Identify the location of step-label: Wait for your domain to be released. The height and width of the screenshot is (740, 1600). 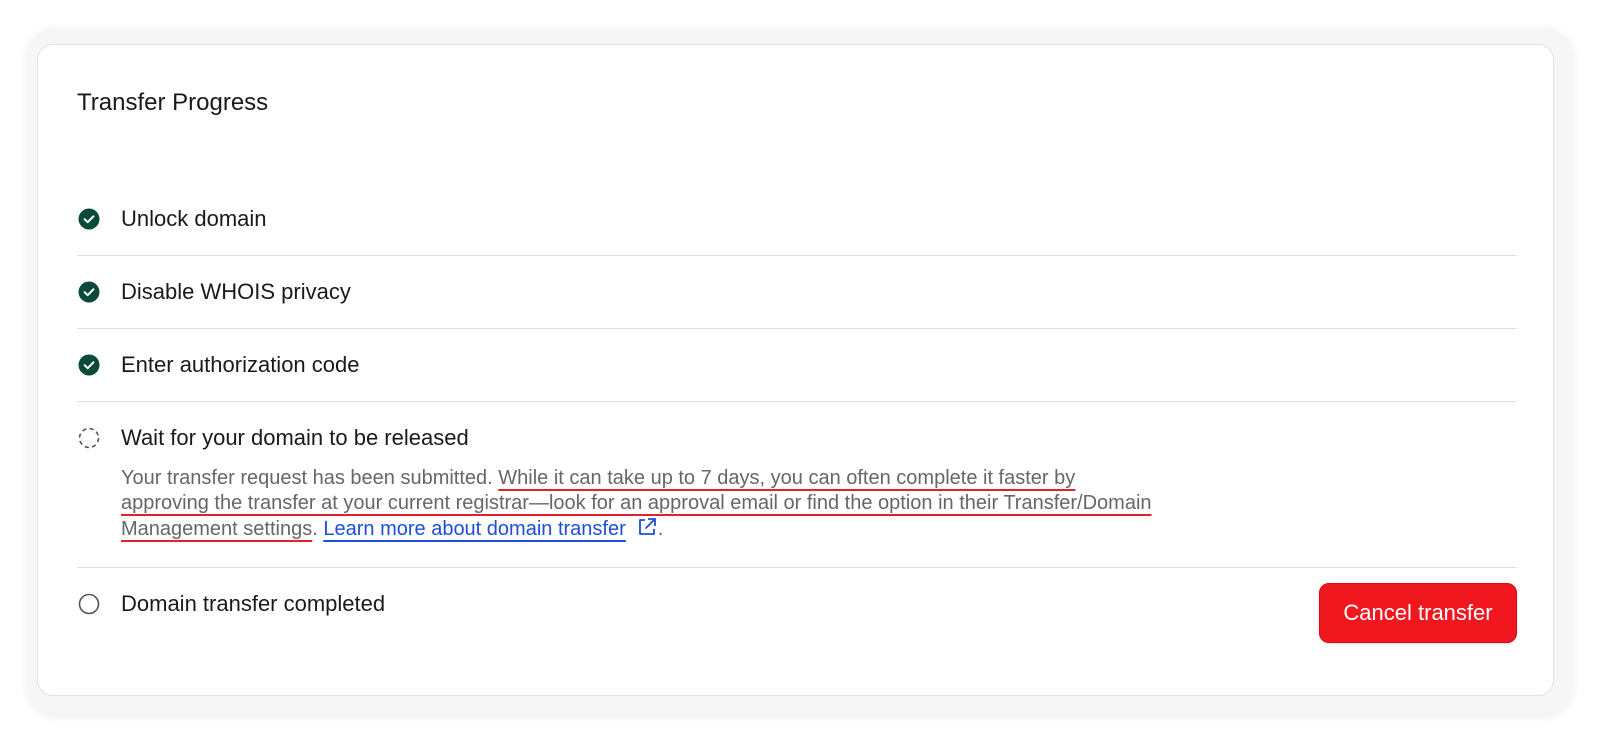
(295, 437).